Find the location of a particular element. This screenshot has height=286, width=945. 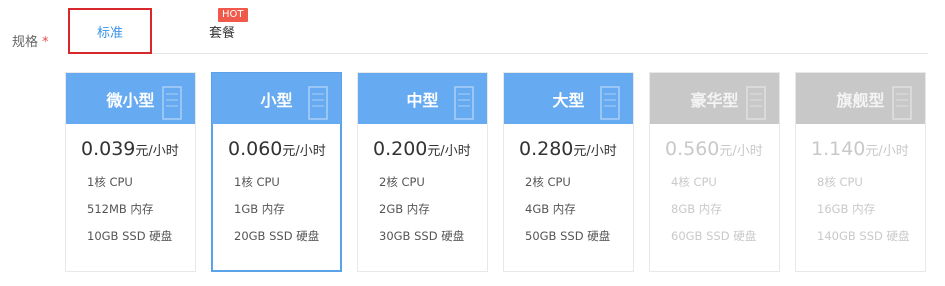

card-header: 小型 is located at coordinates (276, 98).